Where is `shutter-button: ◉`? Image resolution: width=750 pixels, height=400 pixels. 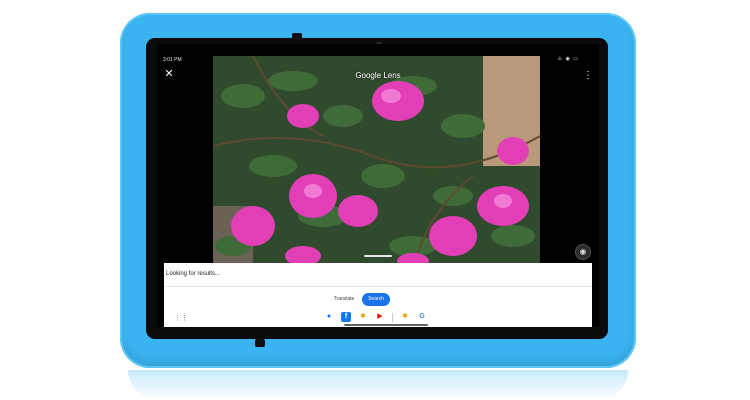
shutter-button: ◉ is located at coordinates (583, 252).